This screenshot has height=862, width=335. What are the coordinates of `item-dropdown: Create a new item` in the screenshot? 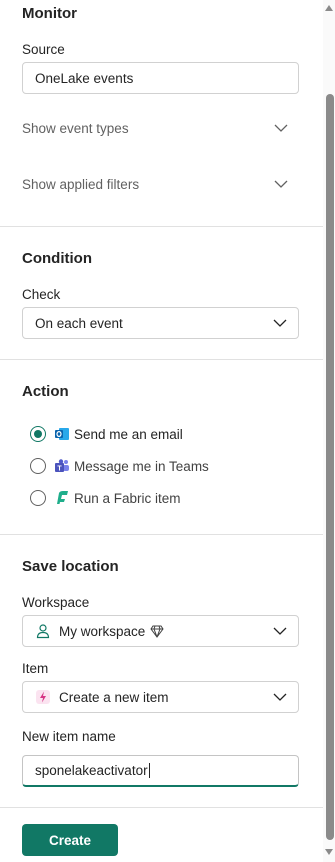 It's located at (160, 697).